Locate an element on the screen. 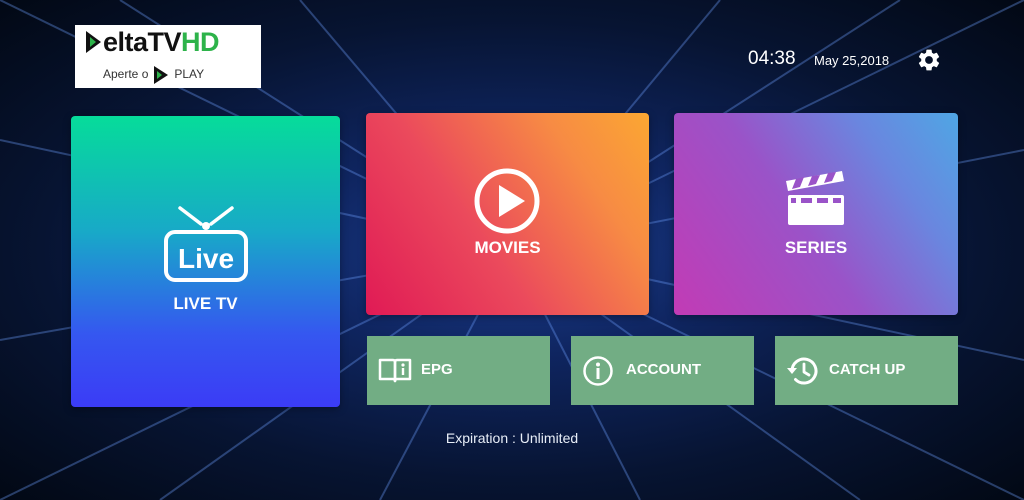 The width and height of the screenshot is (1024, 500). account-label: ACCOUNT is located at coordinates (663, 369).